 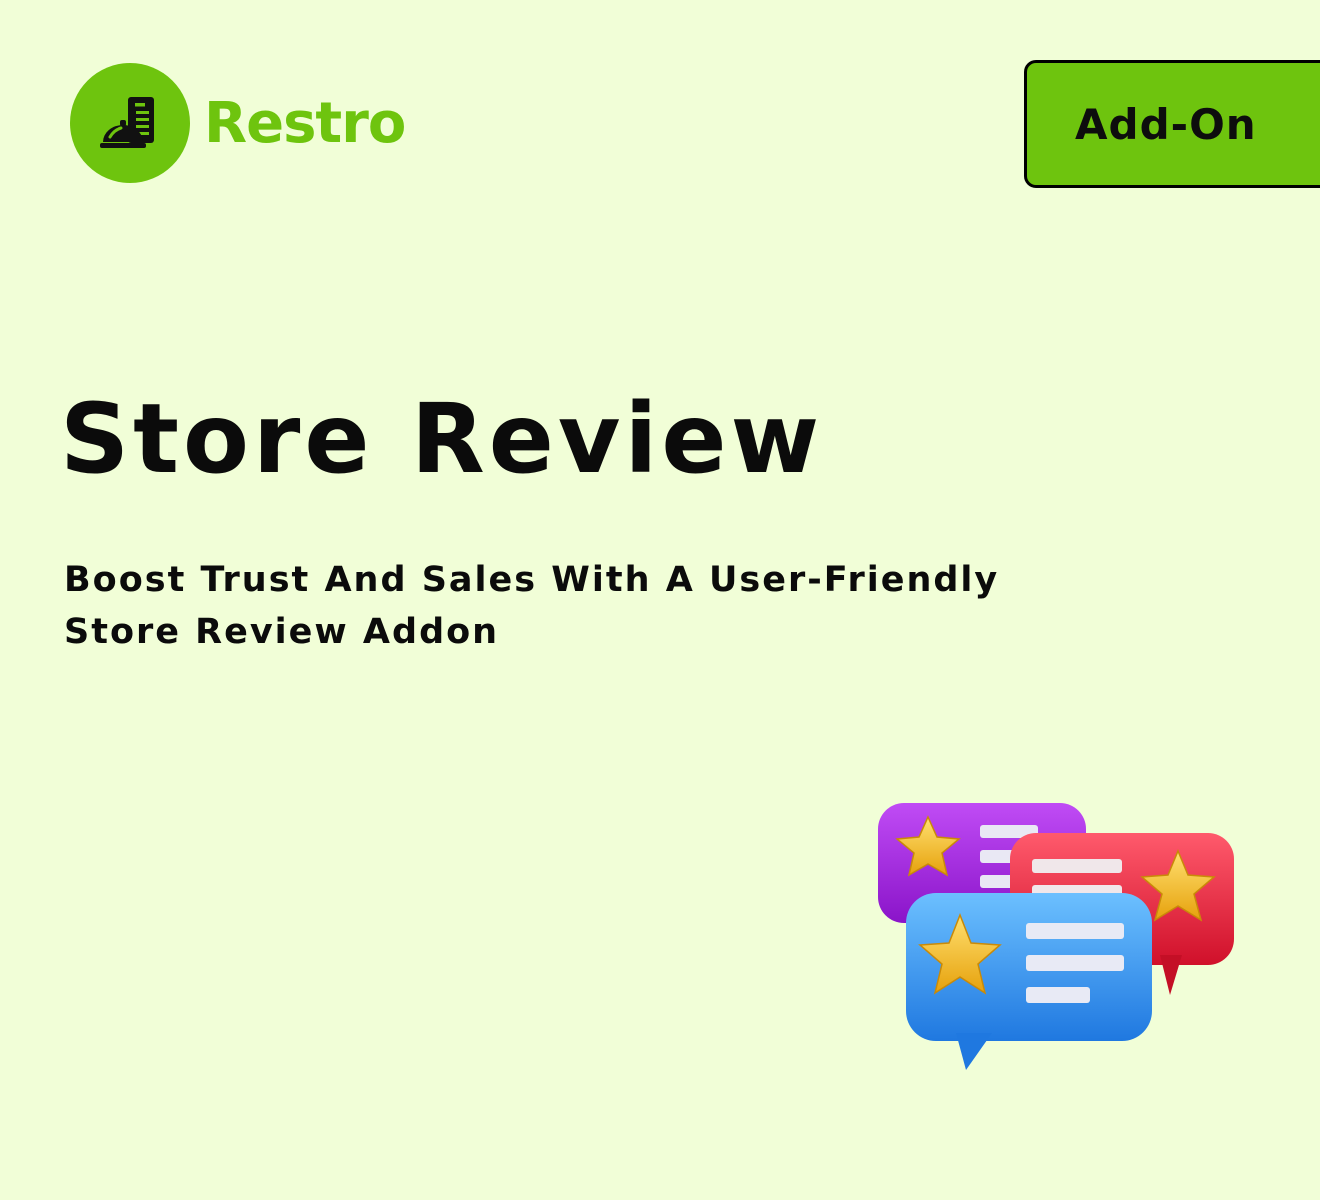 I want to click on page-title: Store Review, so click(x=442, y=439).